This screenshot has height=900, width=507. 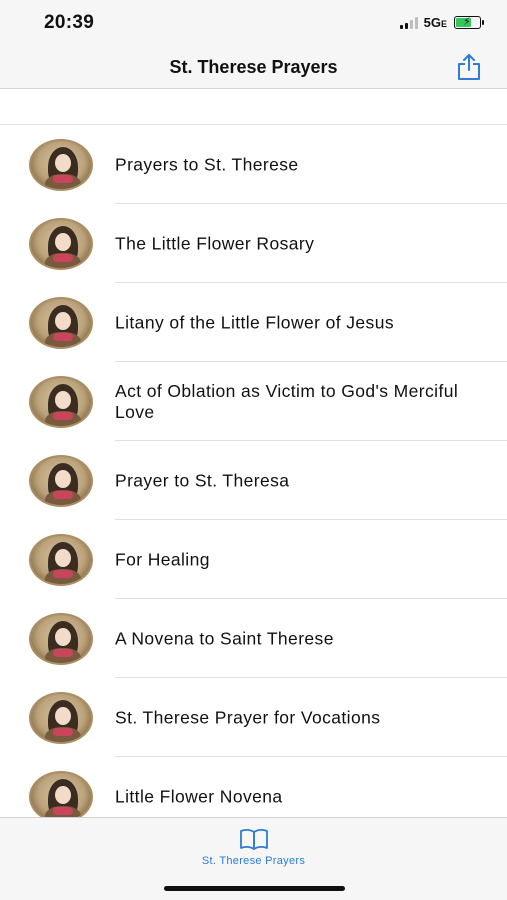 I want to click on list-item: Prayers to St. Therese, so click(x=253, y=164).